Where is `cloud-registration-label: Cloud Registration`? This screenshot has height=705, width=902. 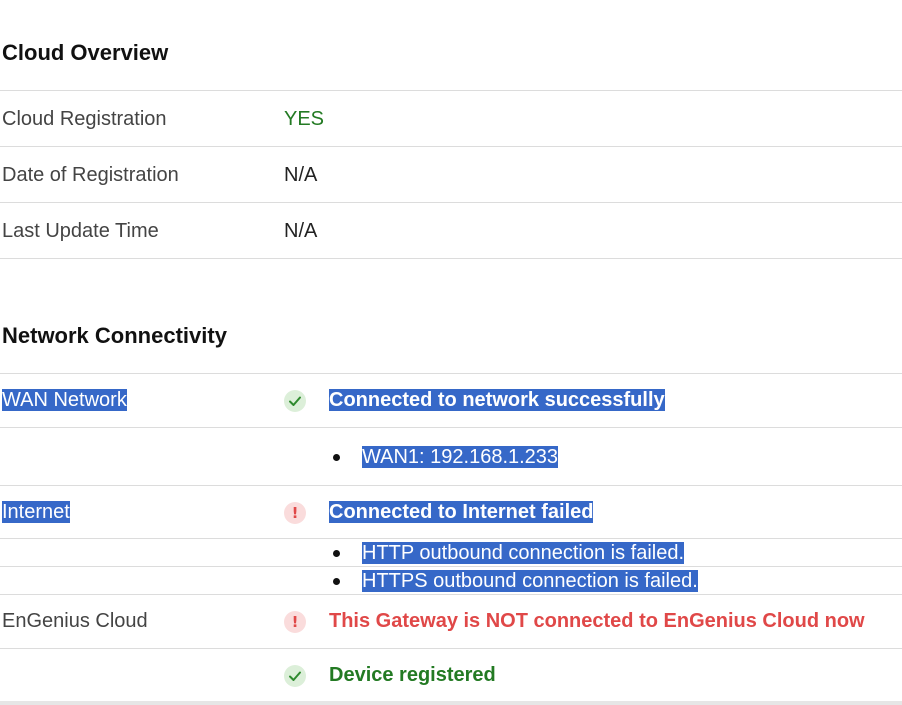
cloud-registration-label: Cloud Registration is located at coordinates (84, 119).